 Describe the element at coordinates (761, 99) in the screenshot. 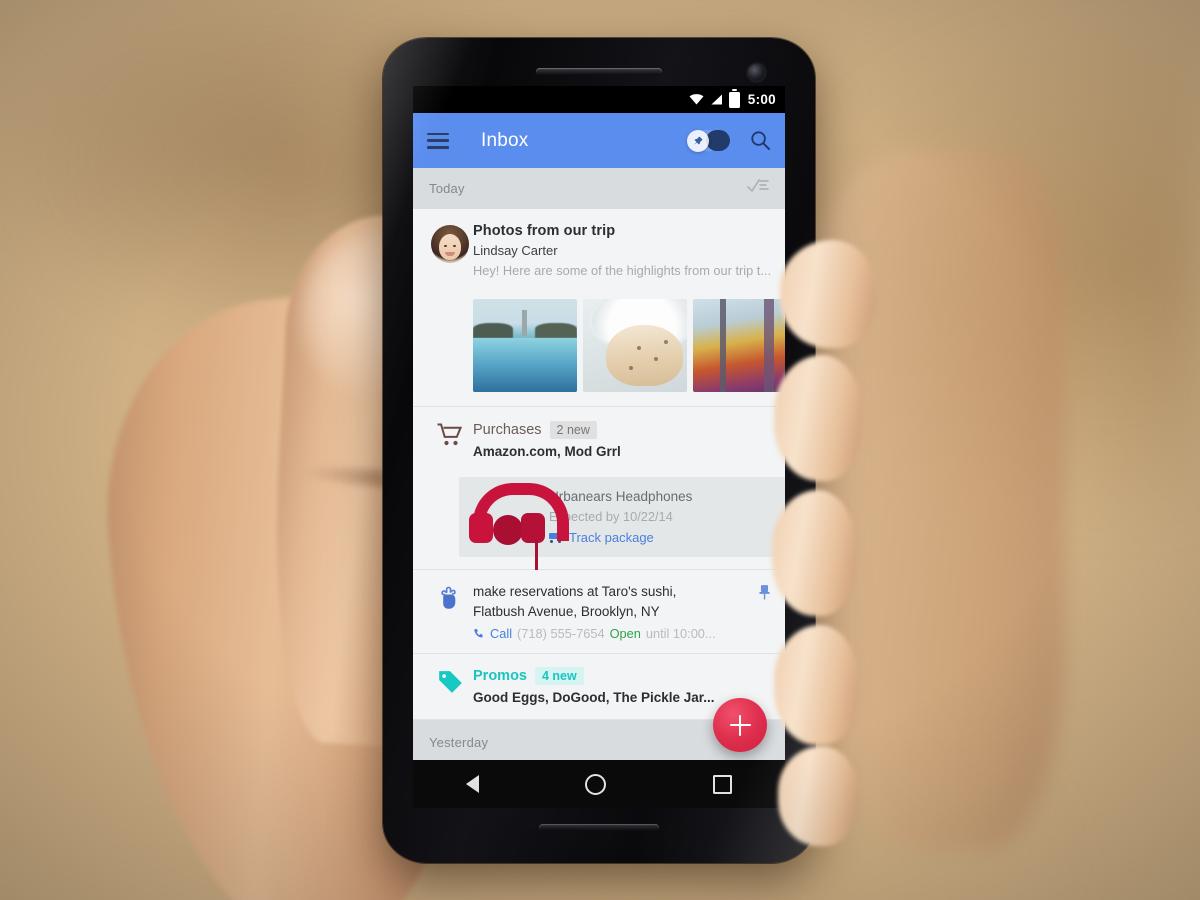

I see `status-bar-clock: 5:00` at that location.